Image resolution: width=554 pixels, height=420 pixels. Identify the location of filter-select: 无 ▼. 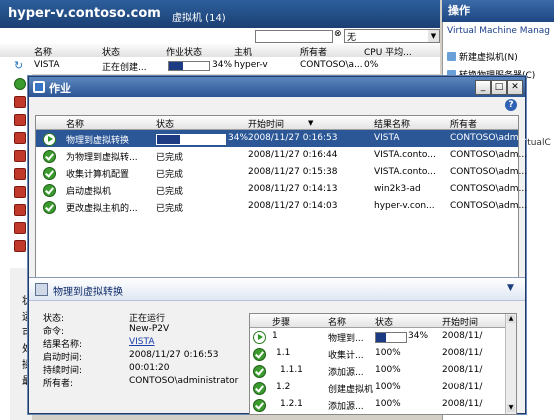
(392, 36).